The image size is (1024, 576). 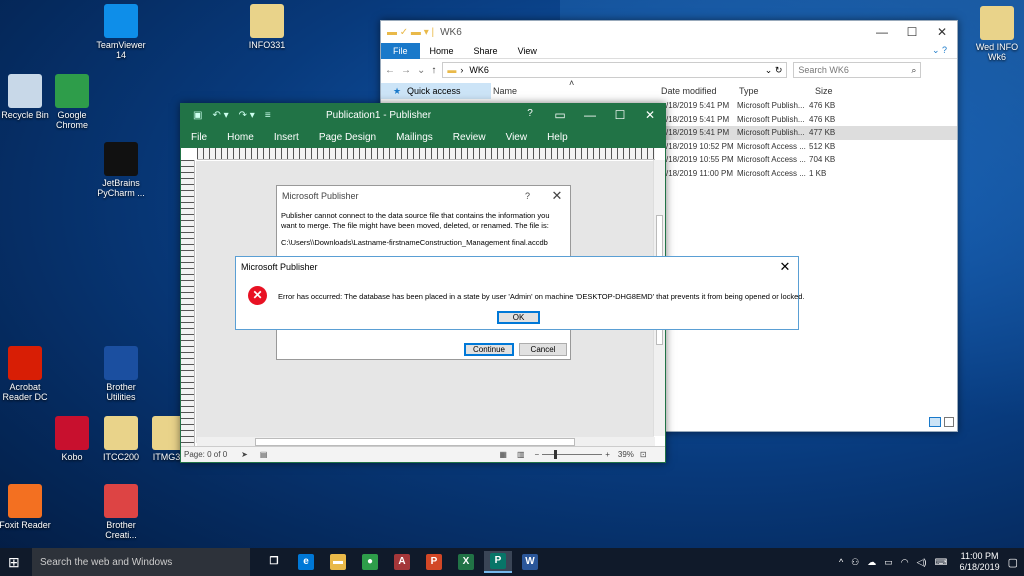 What do you see at coordinates (442, 51) in the screenshot?
I see `ribbon-tab-home: Home` at bounding box center [442, 51].